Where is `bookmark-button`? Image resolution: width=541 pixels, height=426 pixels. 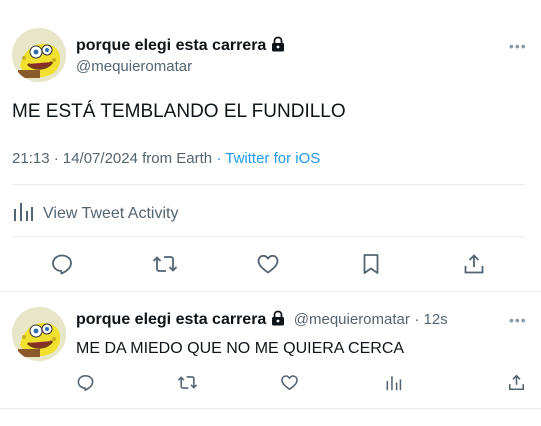
bookmark-button is located at coordinates (371, 264).